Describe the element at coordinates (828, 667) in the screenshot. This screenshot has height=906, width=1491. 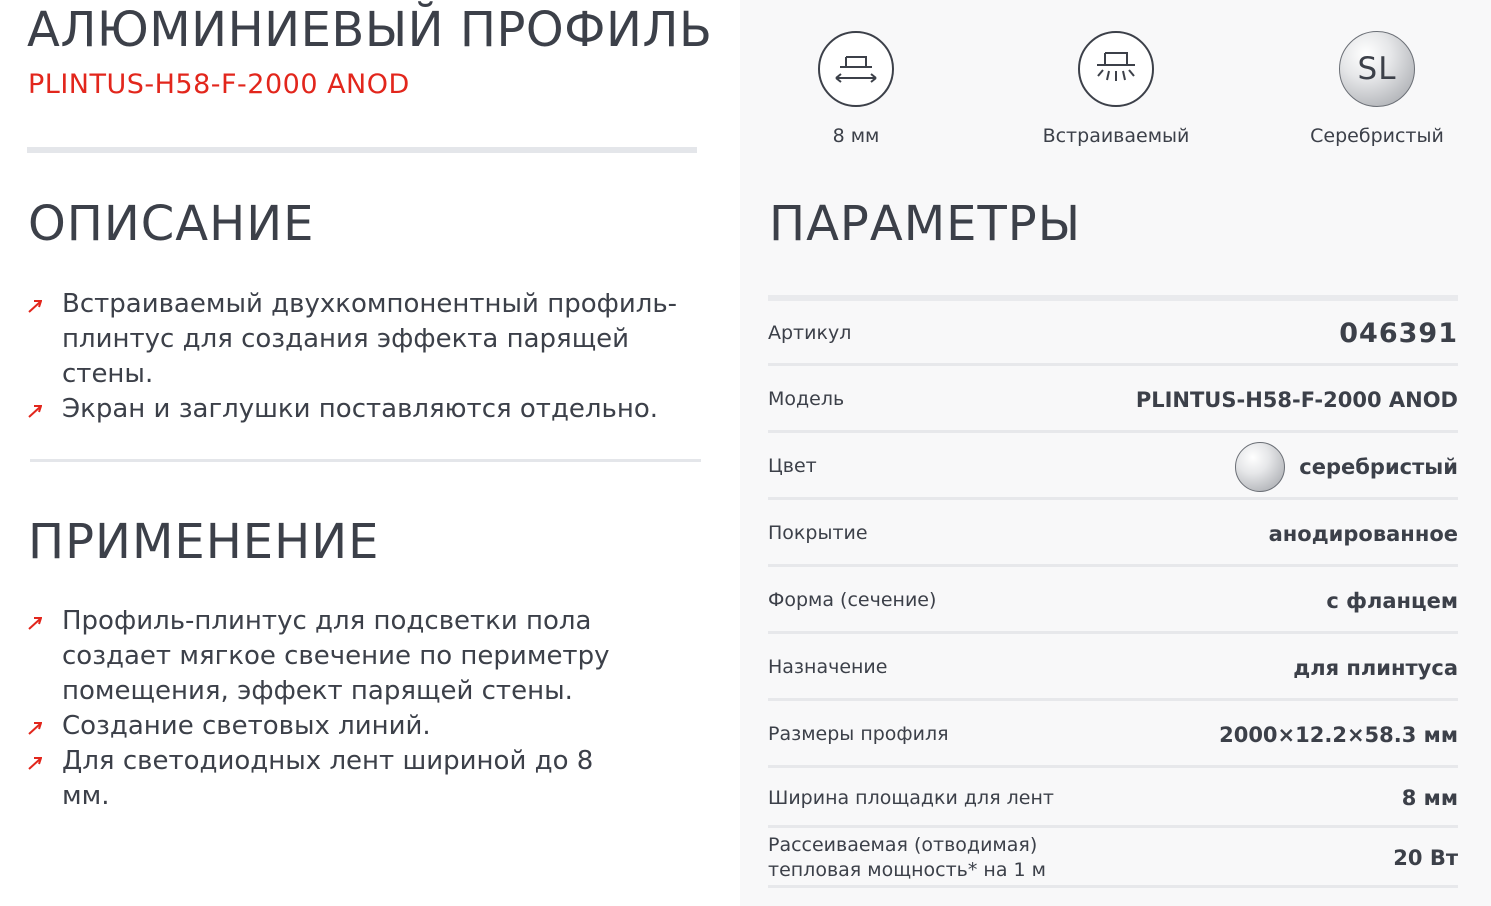
I see `param-label: Назначение` at that location.